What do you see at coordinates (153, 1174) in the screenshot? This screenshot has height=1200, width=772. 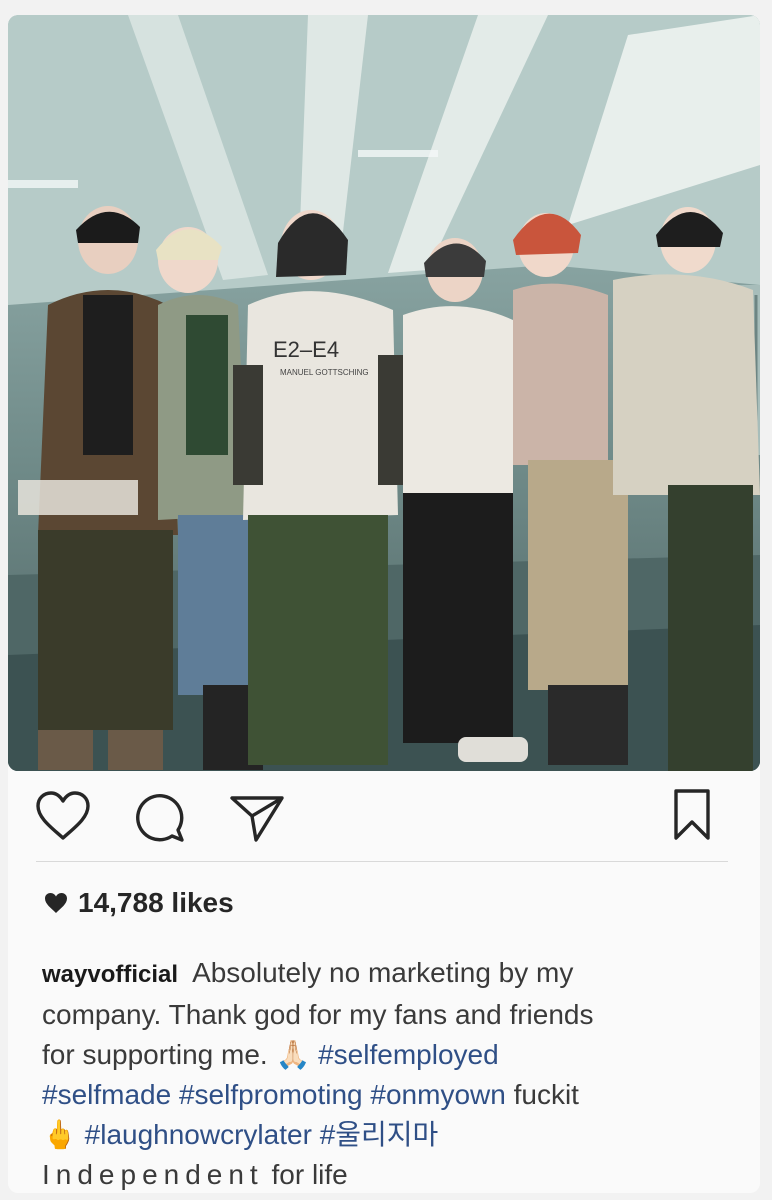 I see `caption-text-independent: Independent` at bounding box center [153, 1174].